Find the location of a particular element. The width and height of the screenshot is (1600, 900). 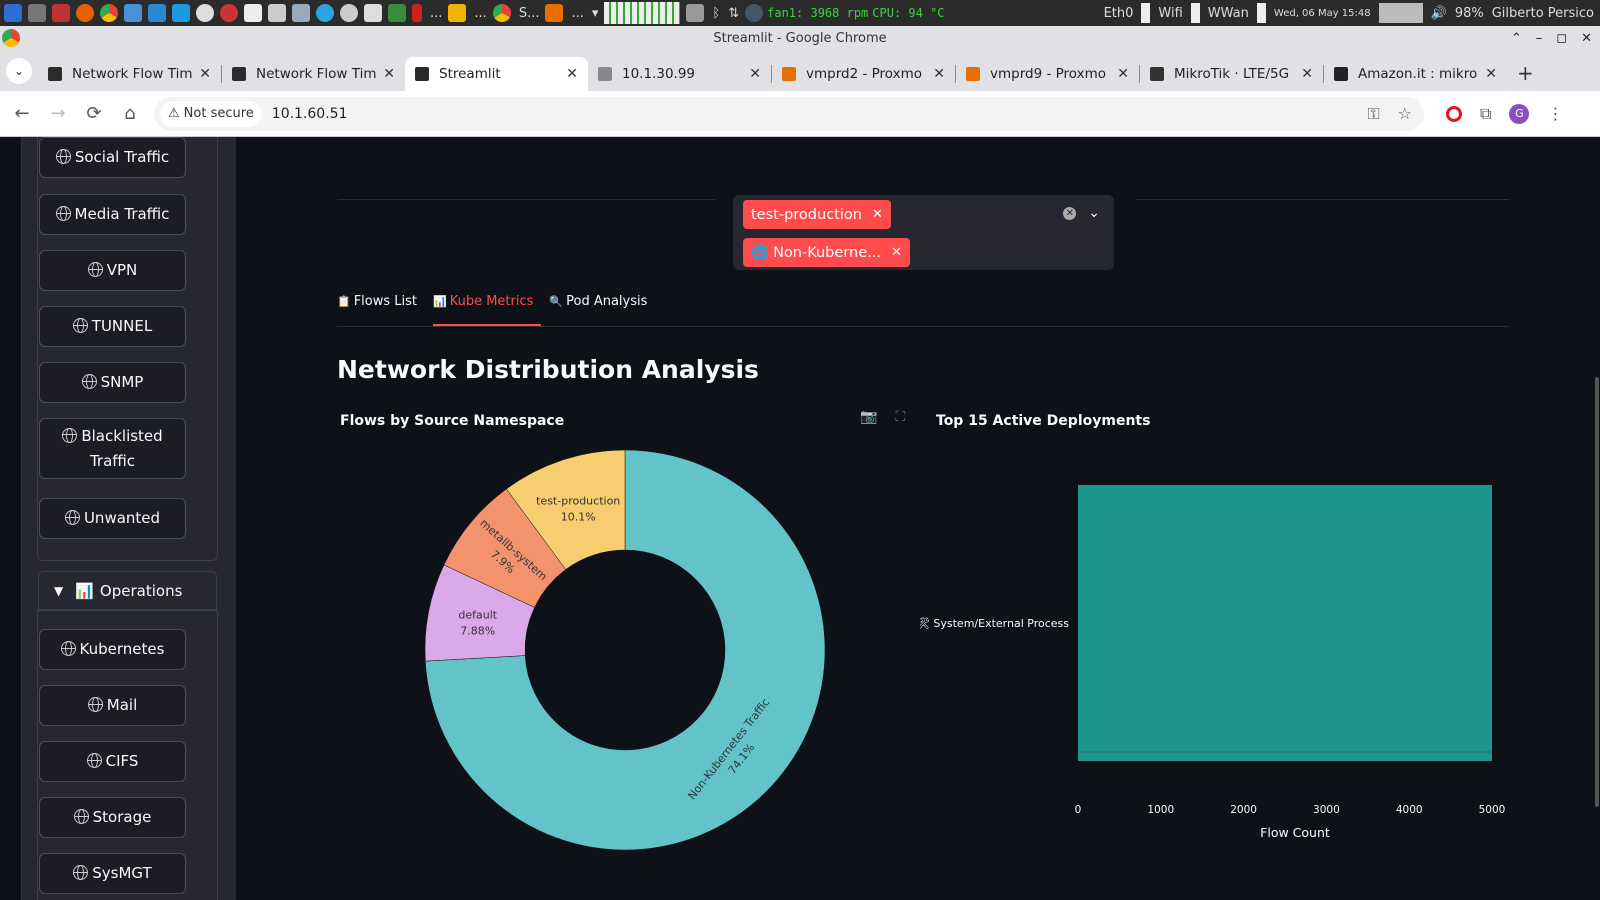

operations-expander: ▼ 📊 Operations is located at coordinates (127, 590).